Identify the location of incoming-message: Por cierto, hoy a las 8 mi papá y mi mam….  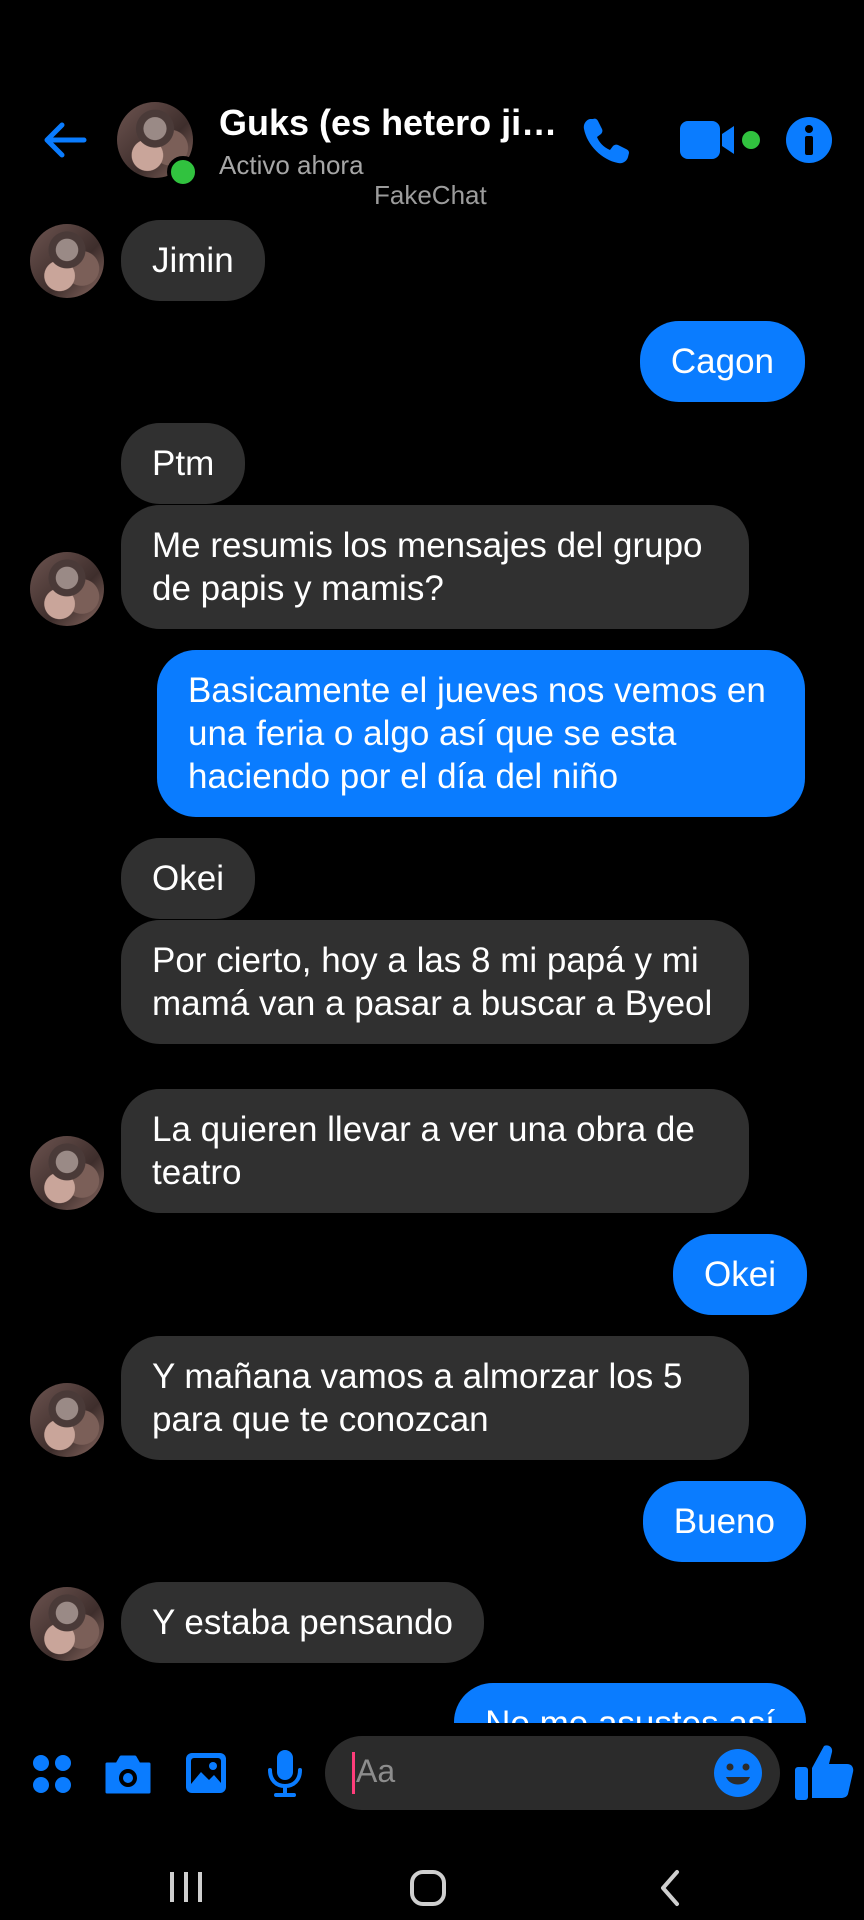
(435, 982).